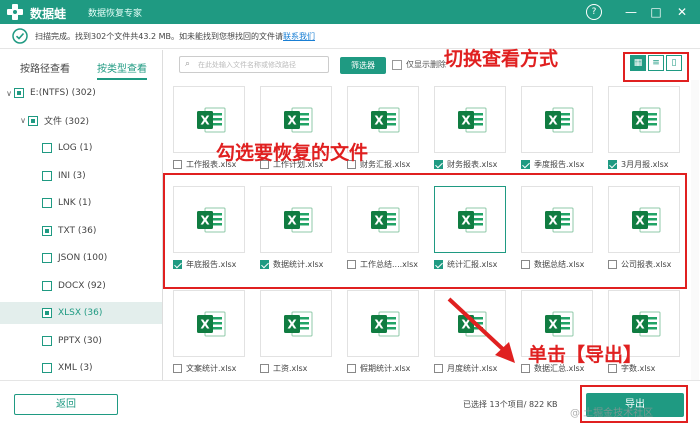  What do you see at coordinates (67, 122) in the screenshot?
I see `tree-item-label: 文件 (302)` at bounding box center [67, 122].